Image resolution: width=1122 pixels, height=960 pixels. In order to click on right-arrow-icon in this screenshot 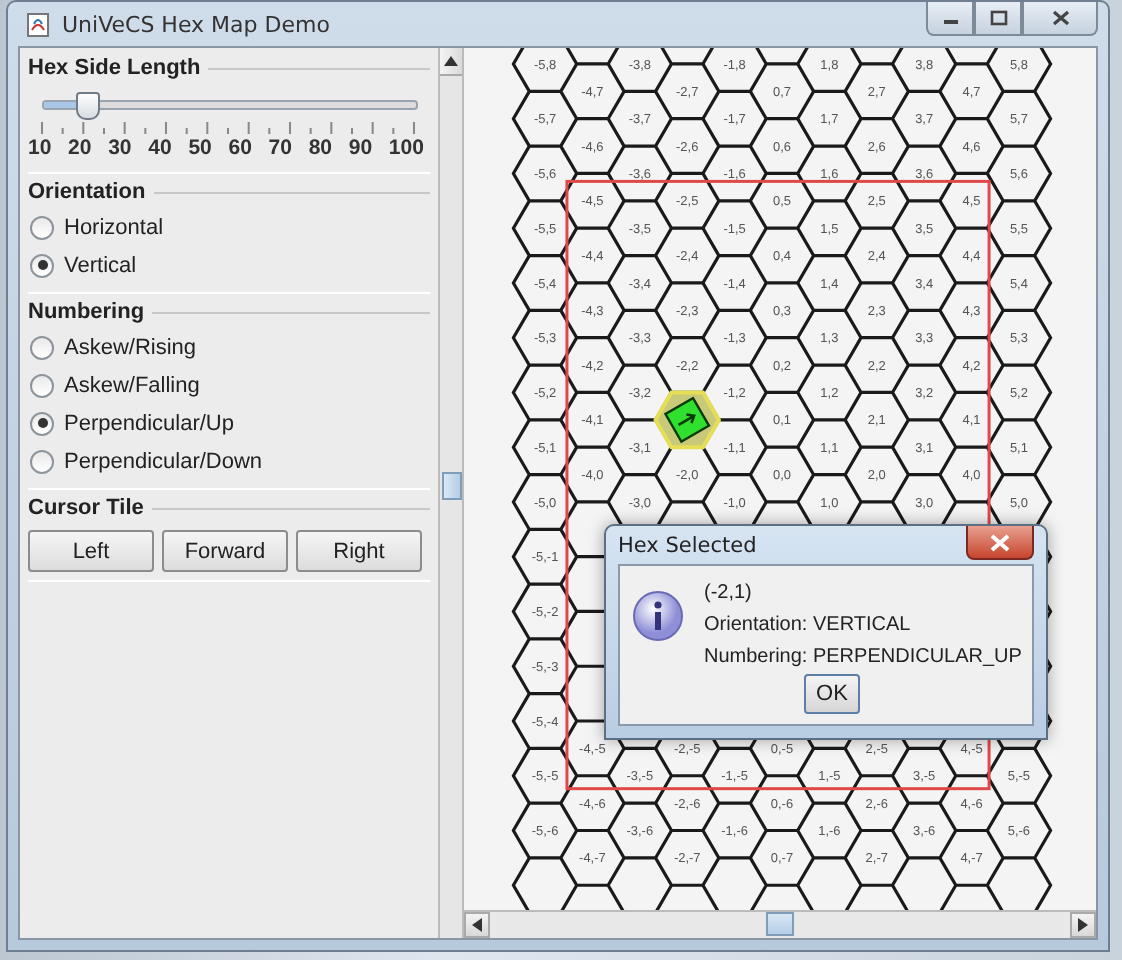, I will do `click(1083, 925)`.